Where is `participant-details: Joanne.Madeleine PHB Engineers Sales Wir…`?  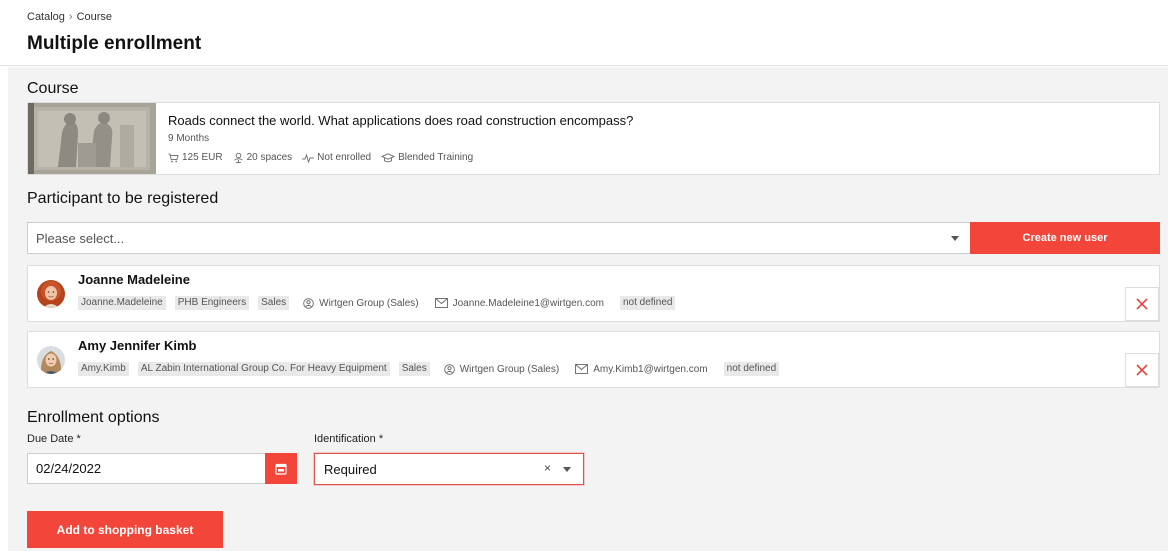 participant-details: Joanne.Madeleine PHB Engineers Sales Wir… is located at coordinates (381, 303).